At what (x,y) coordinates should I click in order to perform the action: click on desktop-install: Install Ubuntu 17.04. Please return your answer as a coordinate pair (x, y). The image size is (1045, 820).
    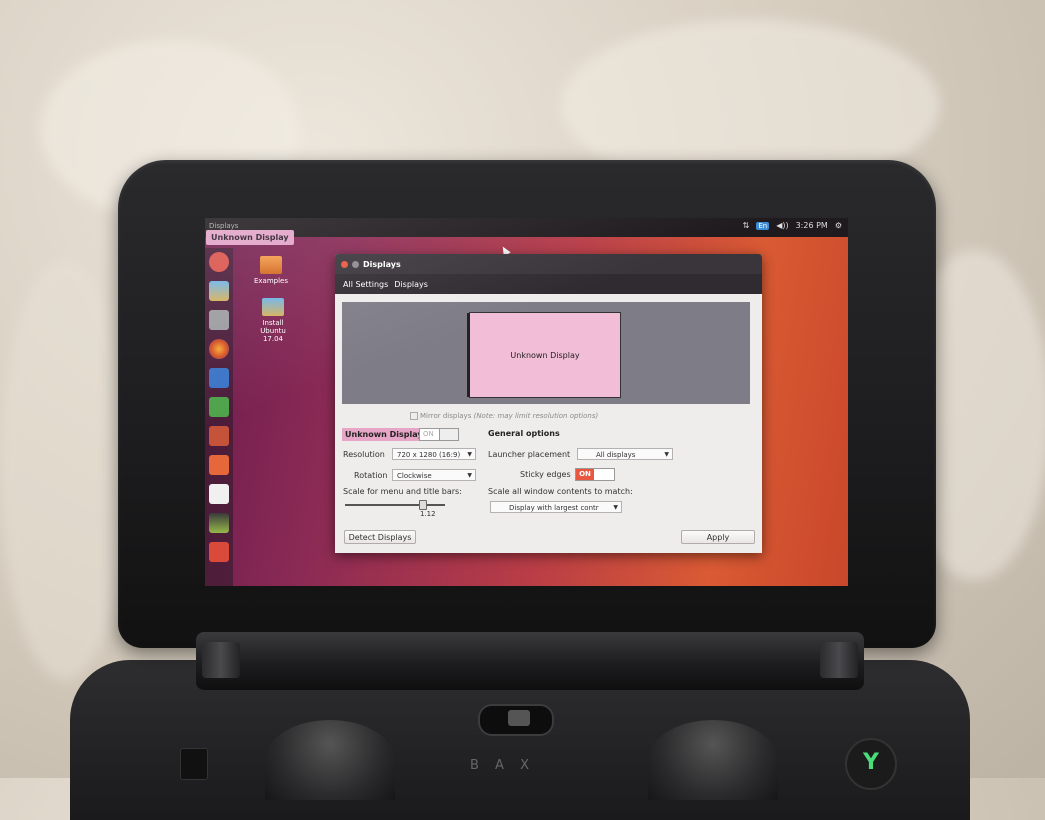
    Looking at the image, I should click on (273, 320).